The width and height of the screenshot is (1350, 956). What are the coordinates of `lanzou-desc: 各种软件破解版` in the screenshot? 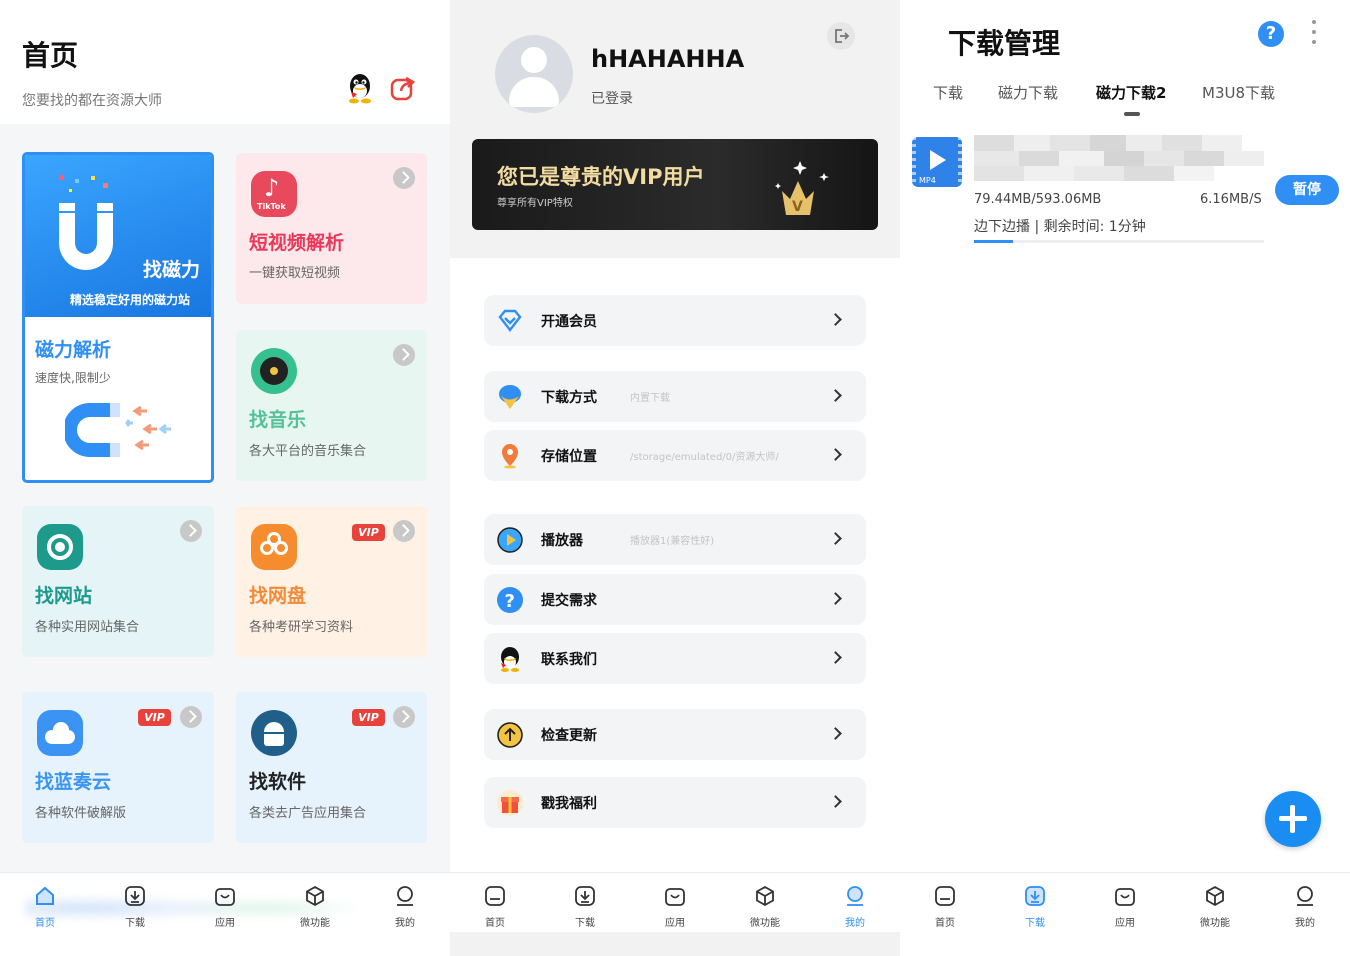 It's located at (81, 813).